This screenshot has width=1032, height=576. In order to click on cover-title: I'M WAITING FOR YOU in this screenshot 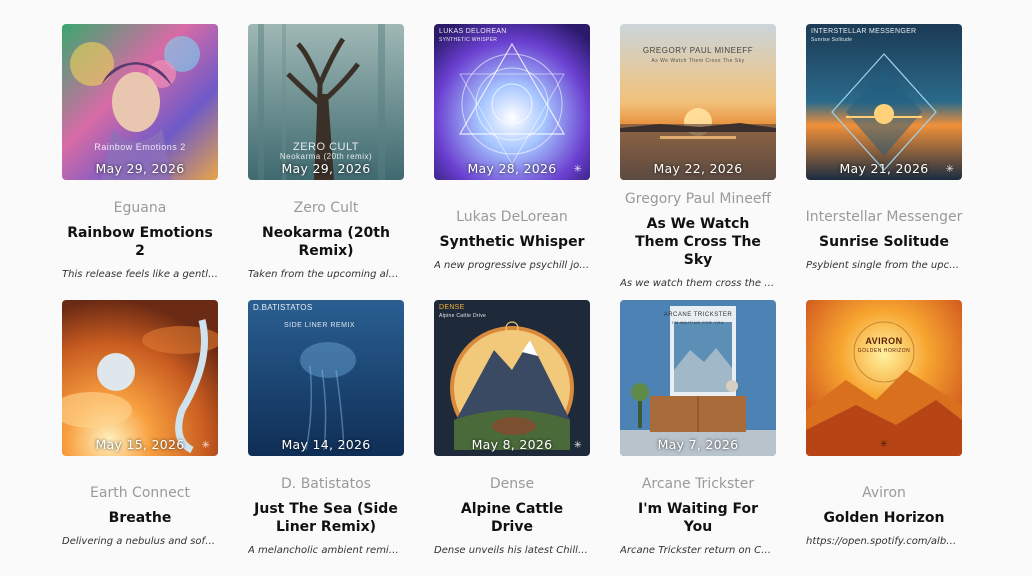, I will do `click(698, 322)`.